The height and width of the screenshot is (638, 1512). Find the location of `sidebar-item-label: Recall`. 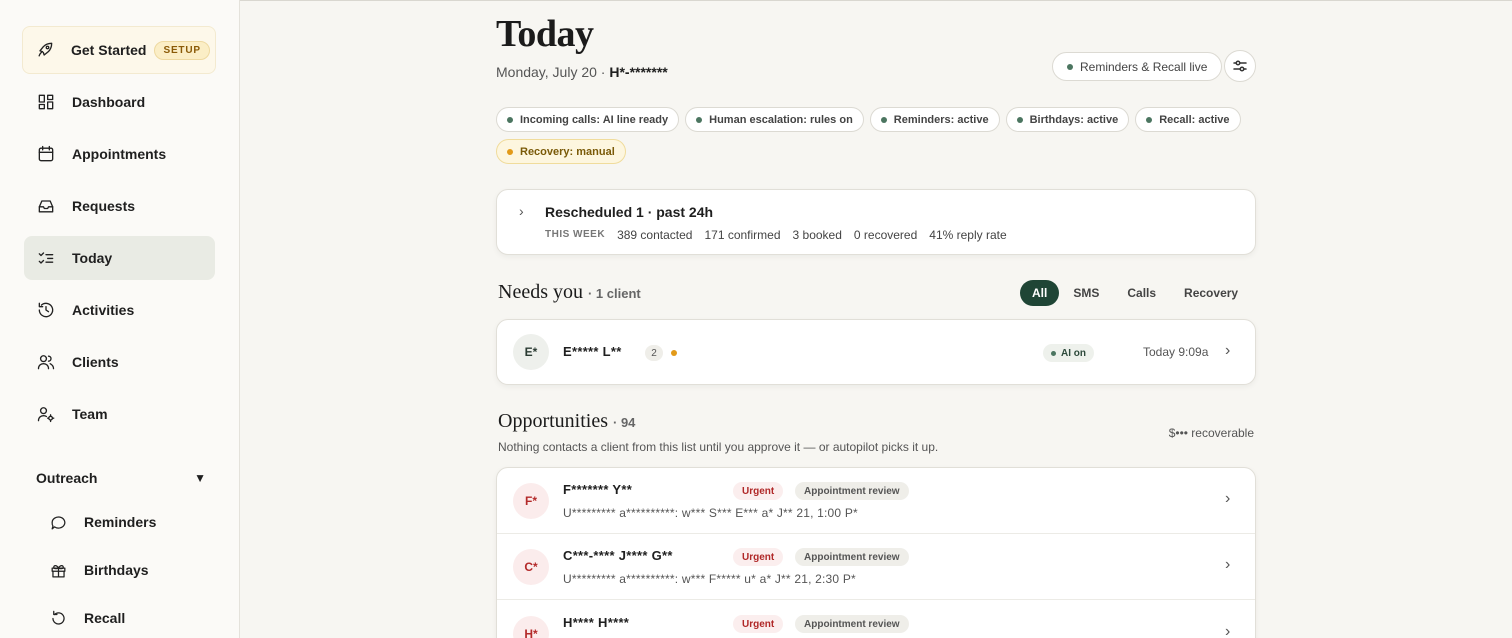

sidebar-item-label: Recall is located at coordinates (105, 618).